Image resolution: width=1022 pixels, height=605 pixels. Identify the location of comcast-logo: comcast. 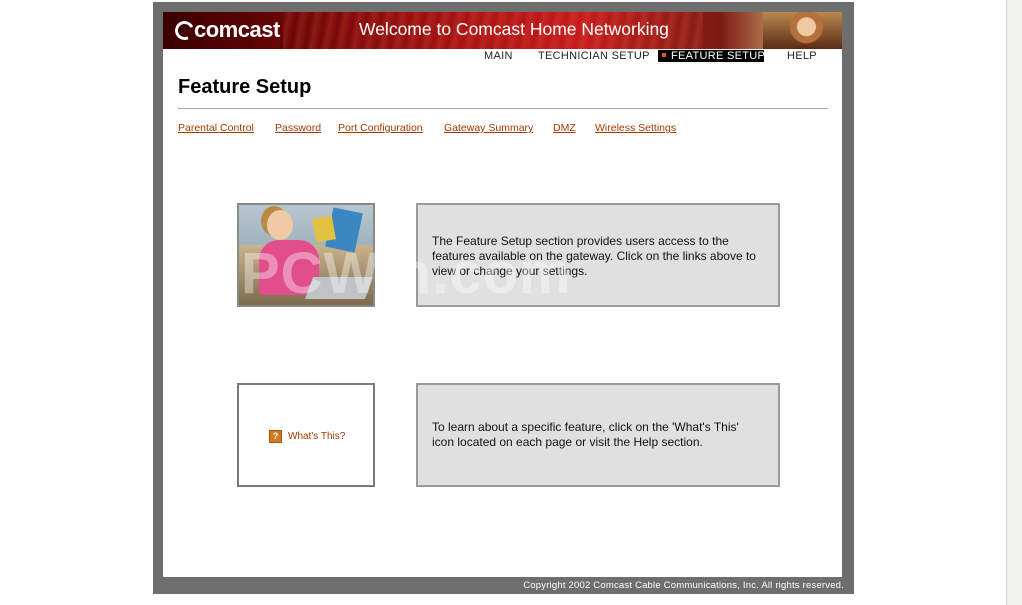
(226, 30).